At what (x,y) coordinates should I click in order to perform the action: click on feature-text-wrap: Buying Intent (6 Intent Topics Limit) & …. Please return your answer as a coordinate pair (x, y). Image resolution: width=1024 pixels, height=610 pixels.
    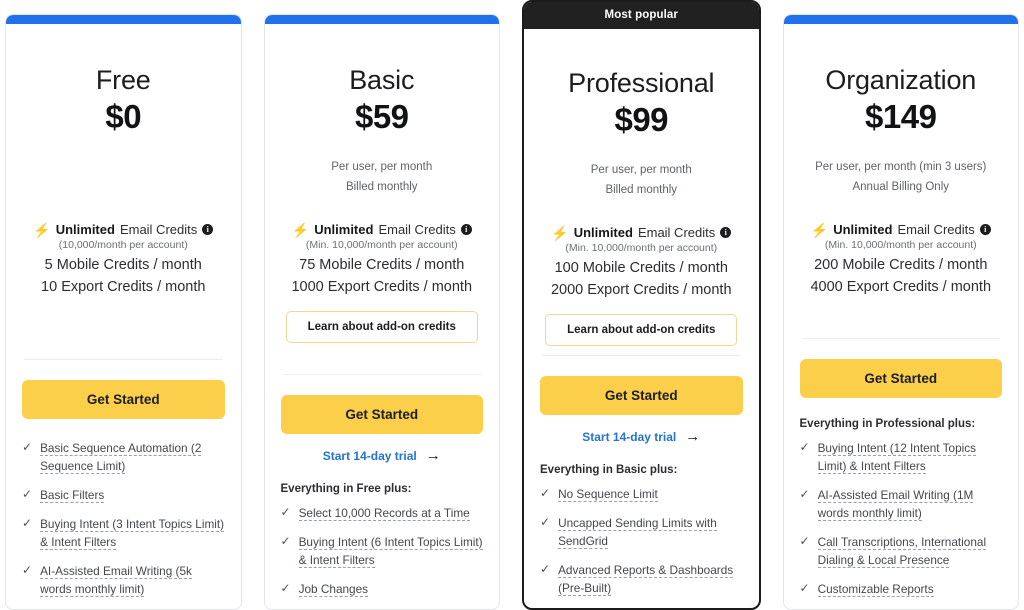
    Looking at the image, I should click on (390, 551).